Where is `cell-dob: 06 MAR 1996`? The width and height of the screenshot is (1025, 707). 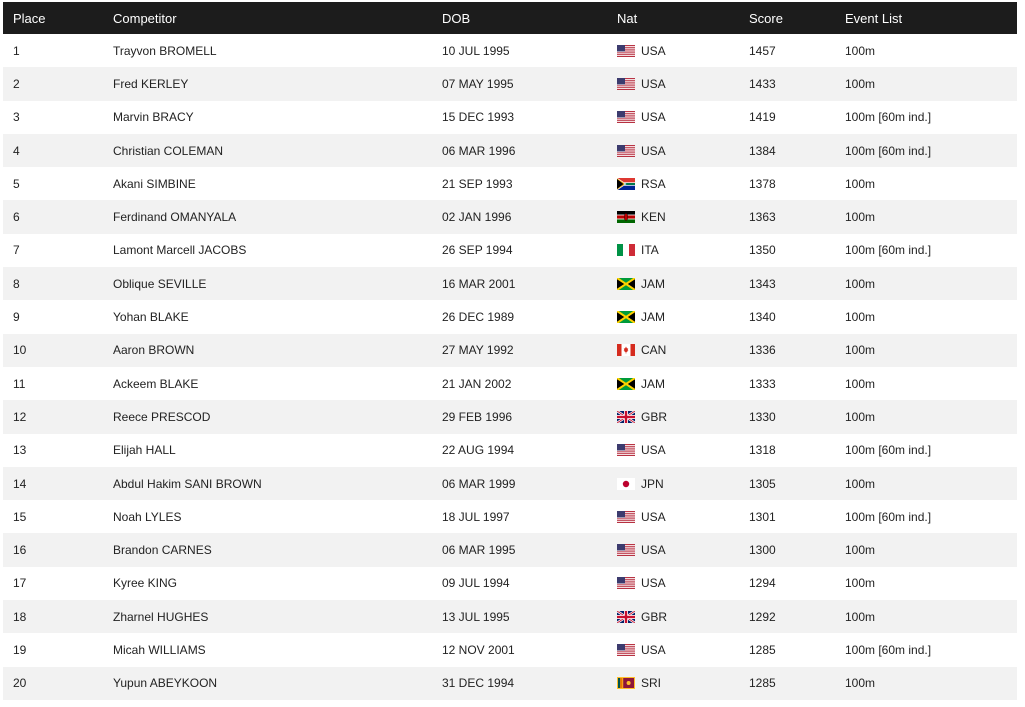 cell-dob: 06 MAR 1996 is located at coordinates (479, 150).